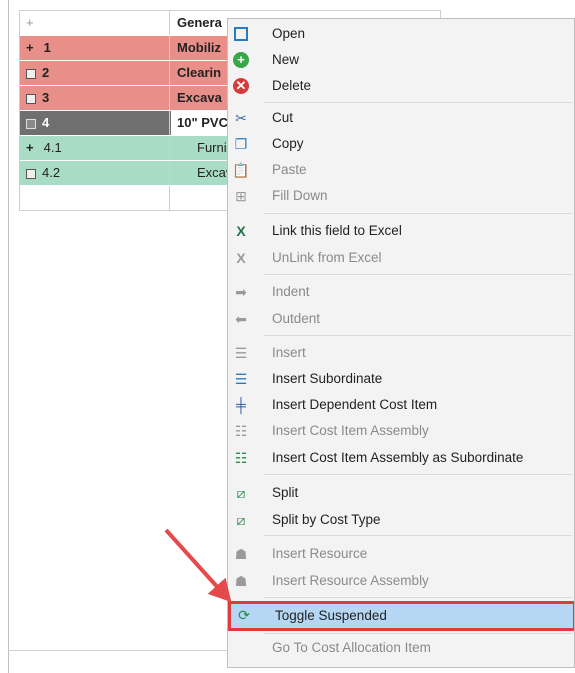 This screenshot has height=673, width=575. I want to click on menu-item-label: New, so click(286, 59).